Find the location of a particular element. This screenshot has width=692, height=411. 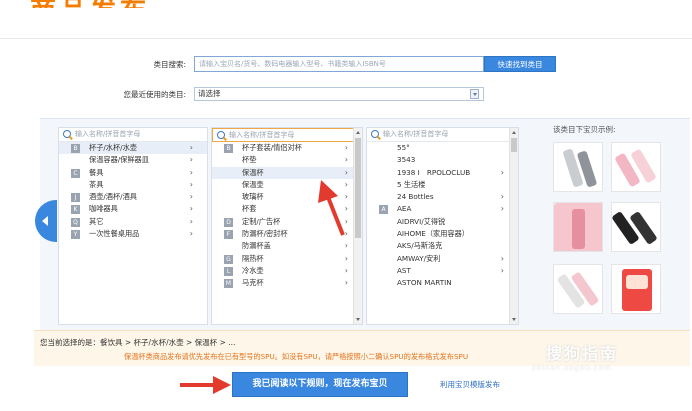

category-item-label: 防漏杯盖 is located at coordinates (256, 246).